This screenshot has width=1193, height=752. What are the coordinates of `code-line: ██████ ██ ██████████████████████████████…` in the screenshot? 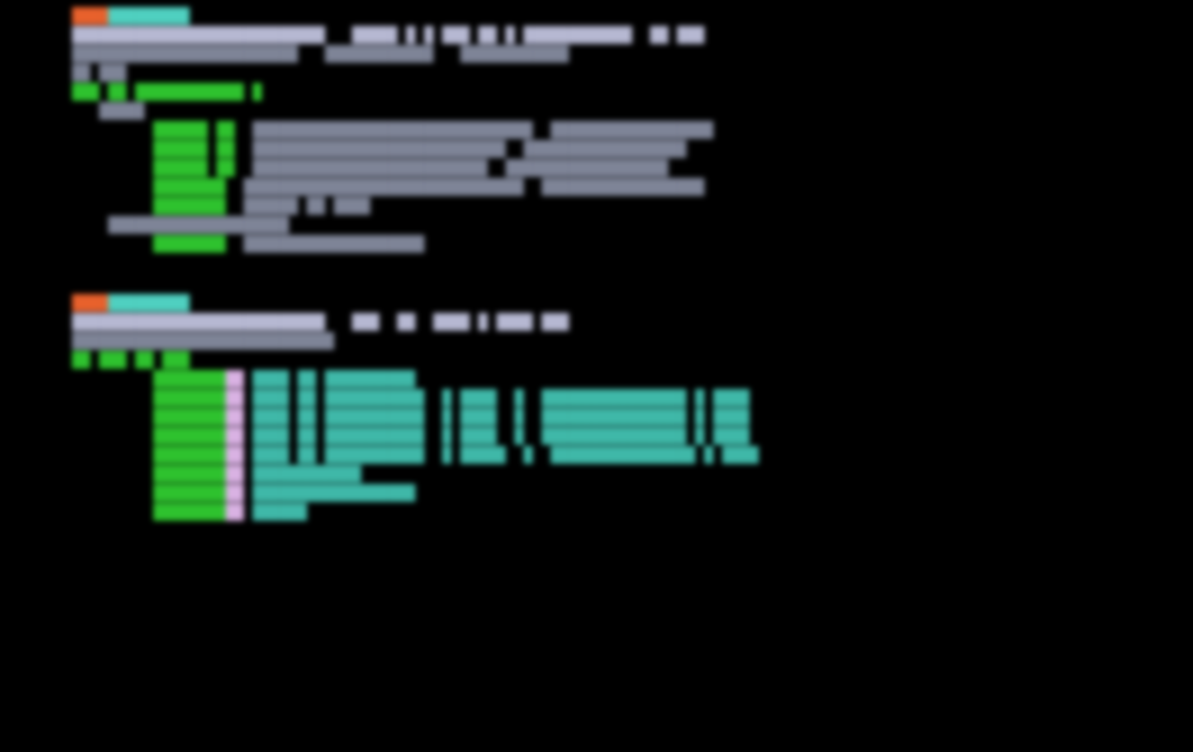 It's located at (596, 130).